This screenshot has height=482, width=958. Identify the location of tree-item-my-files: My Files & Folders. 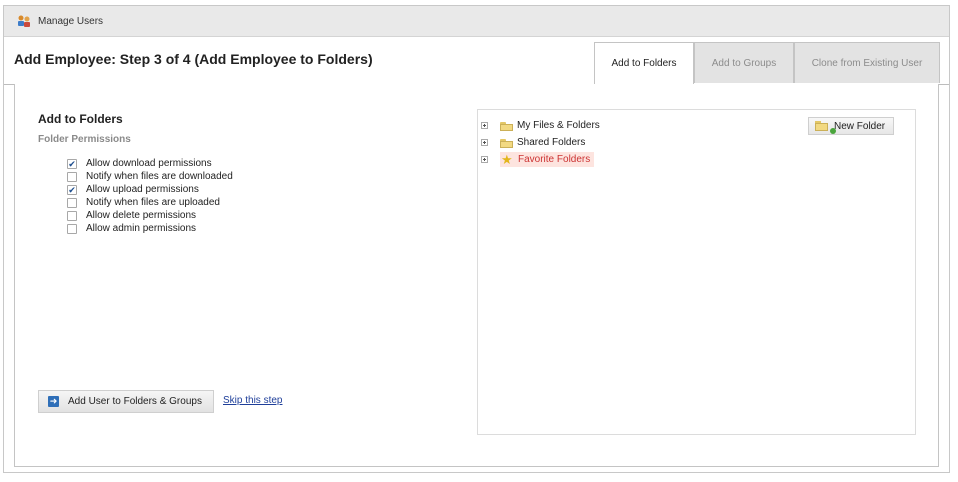
(540, 125).